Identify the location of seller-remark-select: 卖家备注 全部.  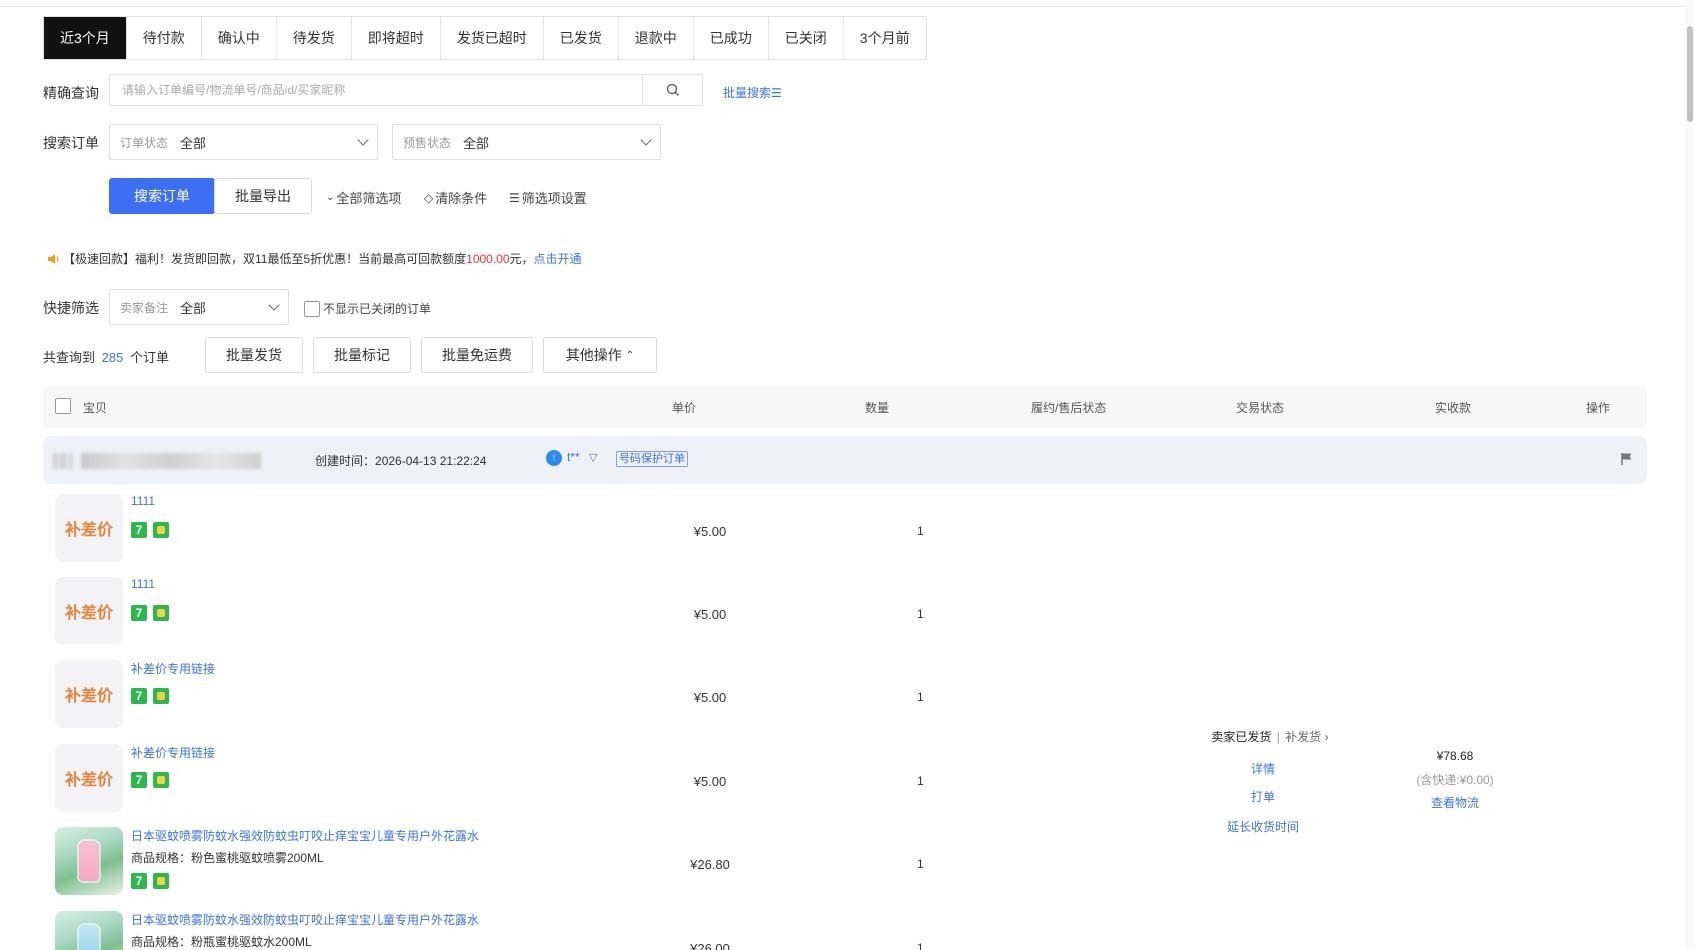
(199, 307).